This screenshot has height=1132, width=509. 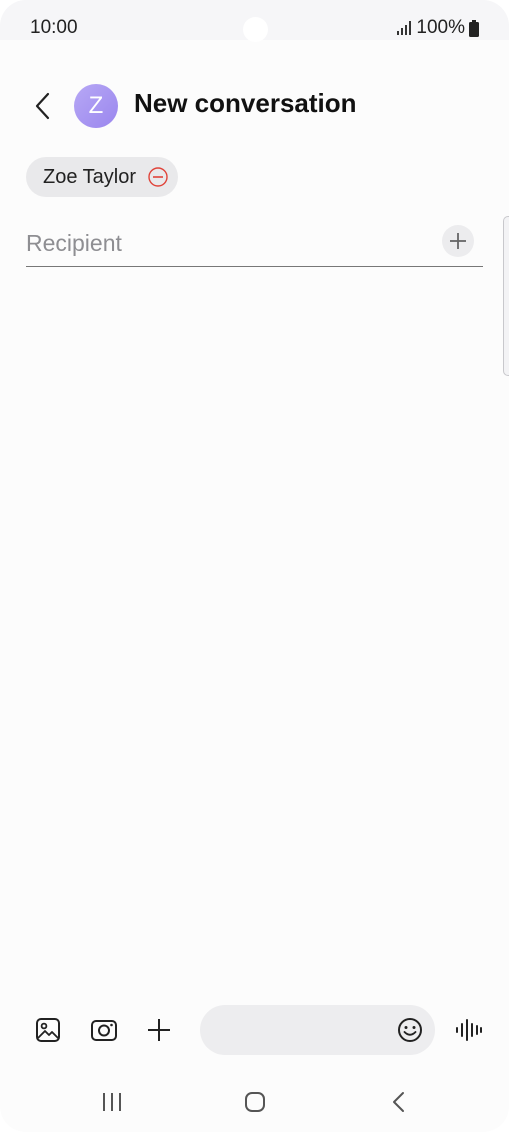 I want to click on emoji-icon, so click(x=410, y=1030).